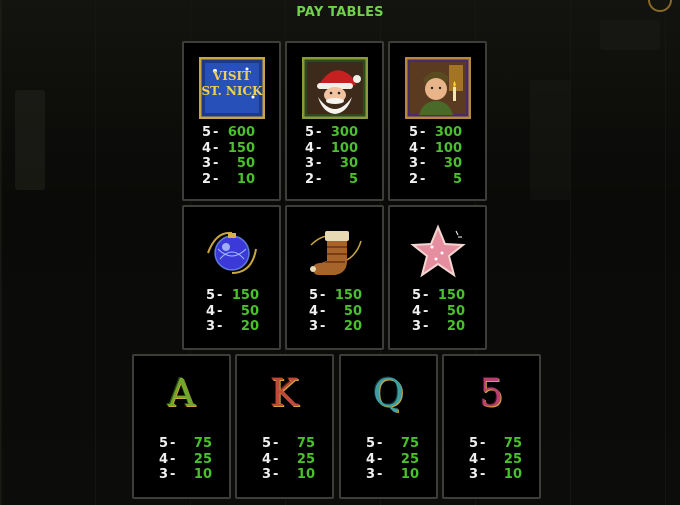 This screenshot has height=505, width=680. Describe the element at coordinates (231, 252) in the screenshot. I see `ornament-icon` at that location.